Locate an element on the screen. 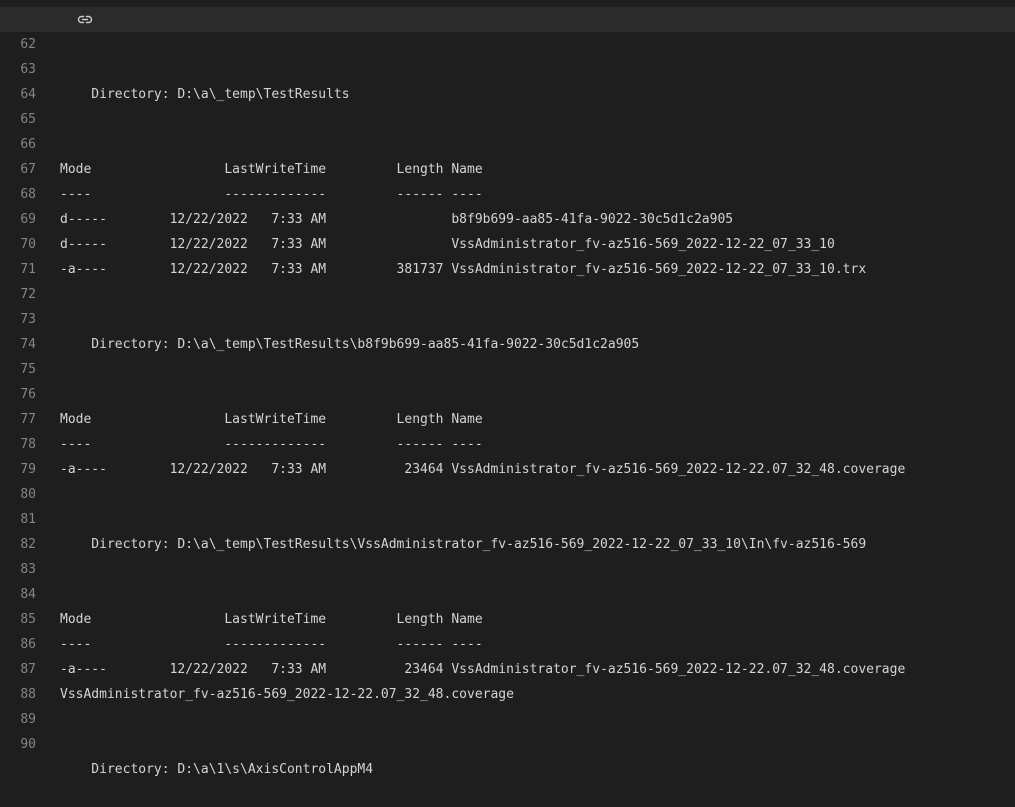 The image size is (1015, 807). log-line: 76 Mode LastWriteTime Length Name is located at coordinates (507, 392).